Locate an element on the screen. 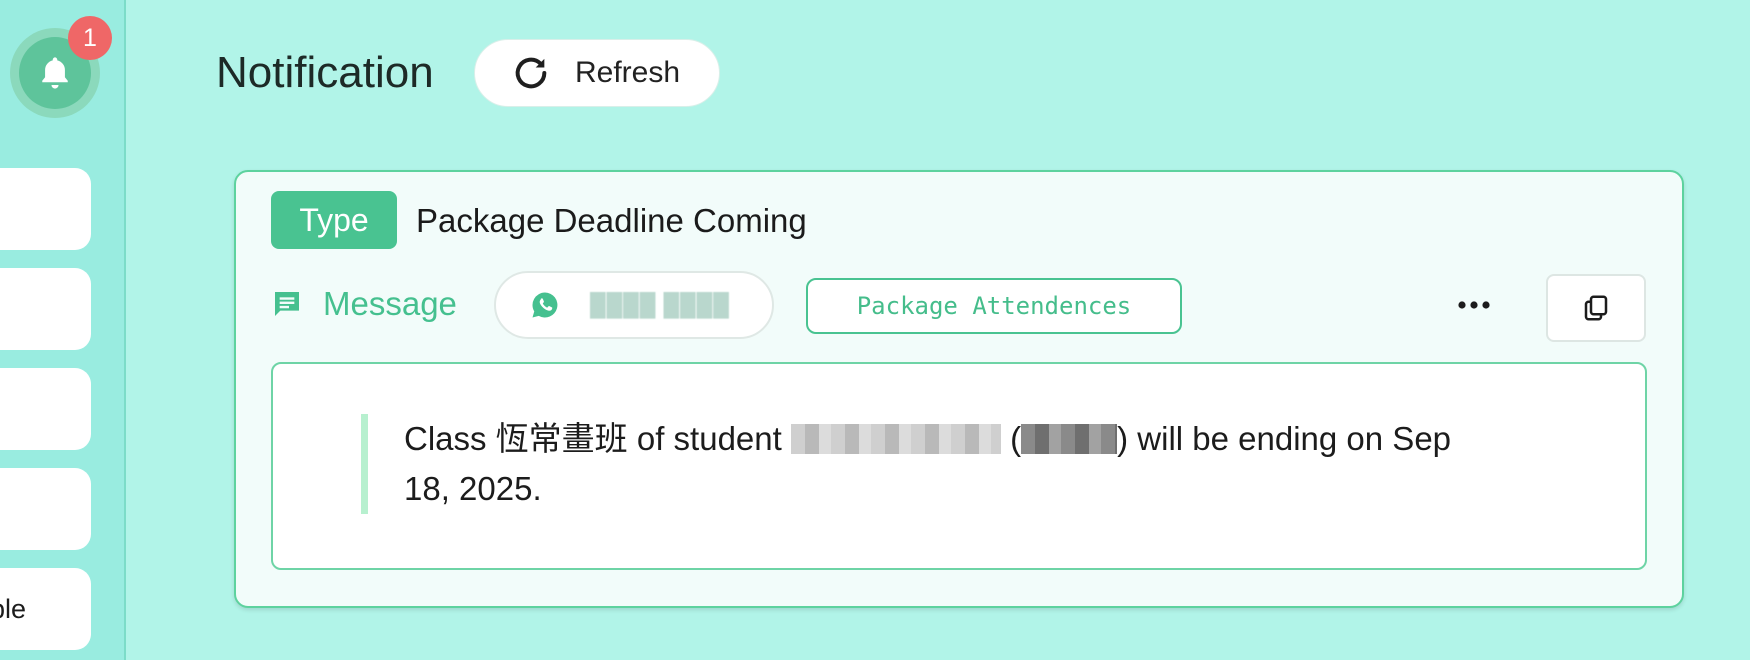  copy-icon is located at coordinates (1596, 308).